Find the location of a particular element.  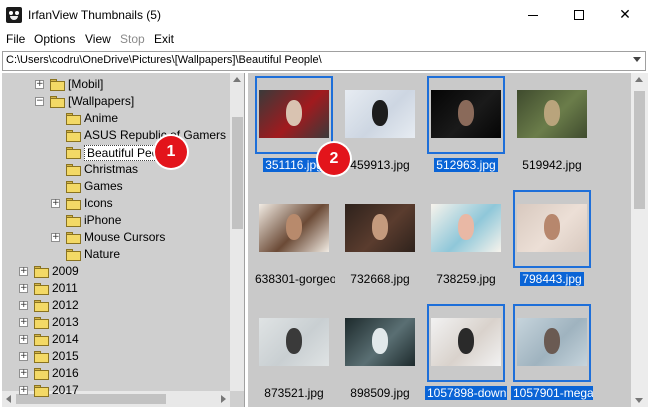

tree-vertical-scrollbar is located at coordinates (237, 232).